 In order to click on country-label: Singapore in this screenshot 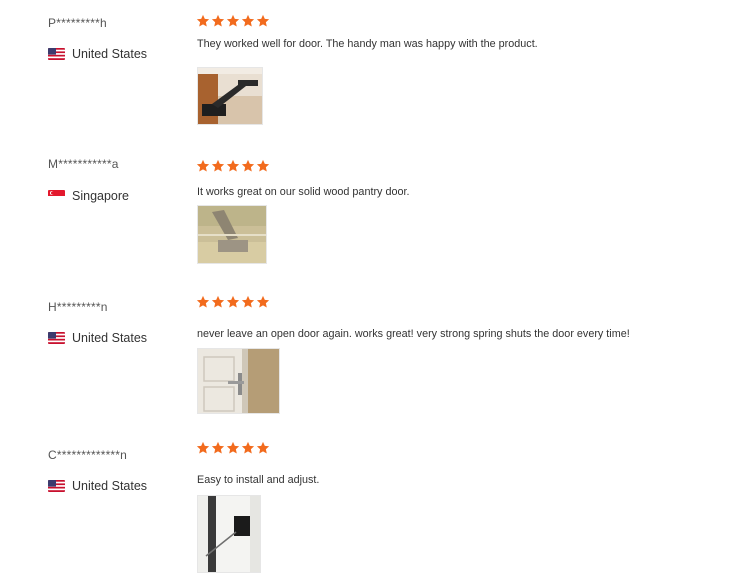, I will do `click(100, 196)`.